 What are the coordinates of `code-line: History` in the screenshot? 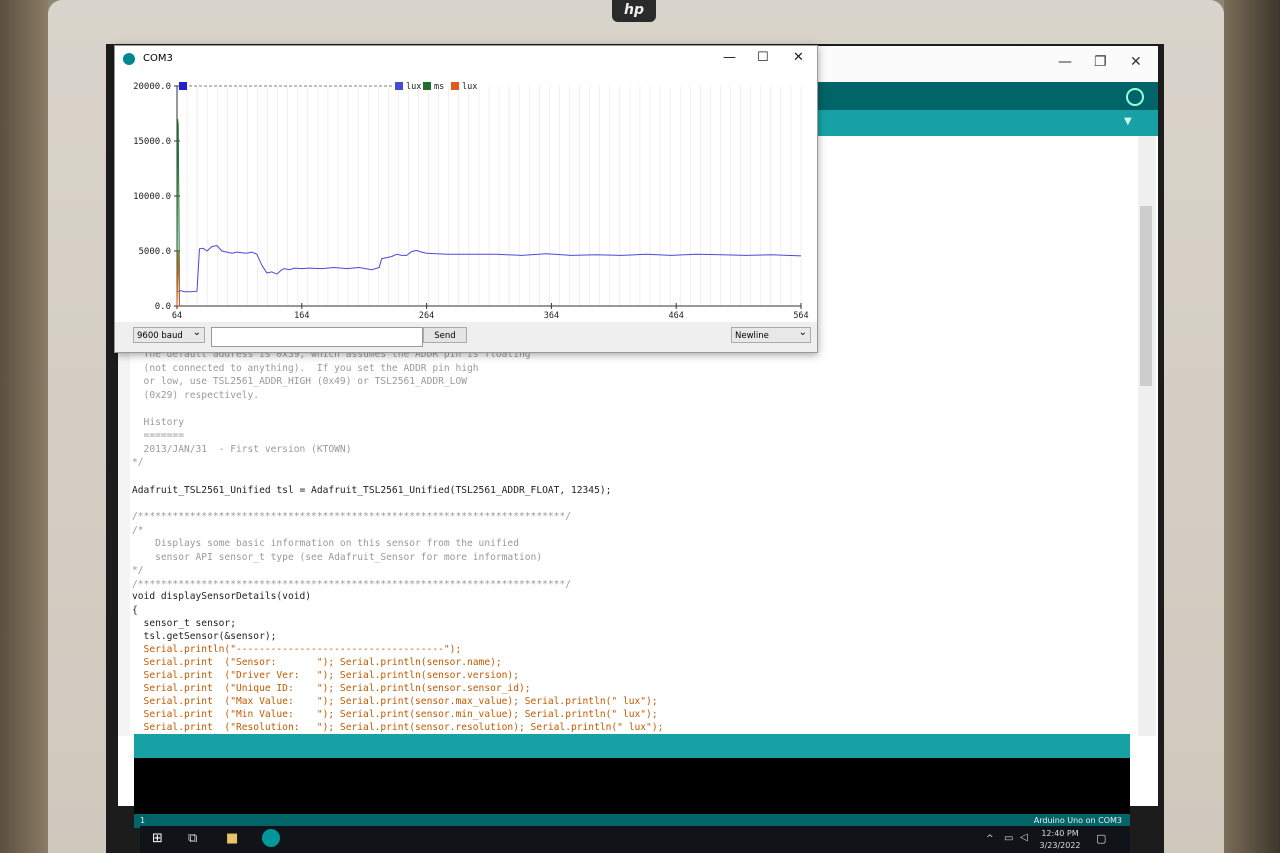 It's located at (158, 422).